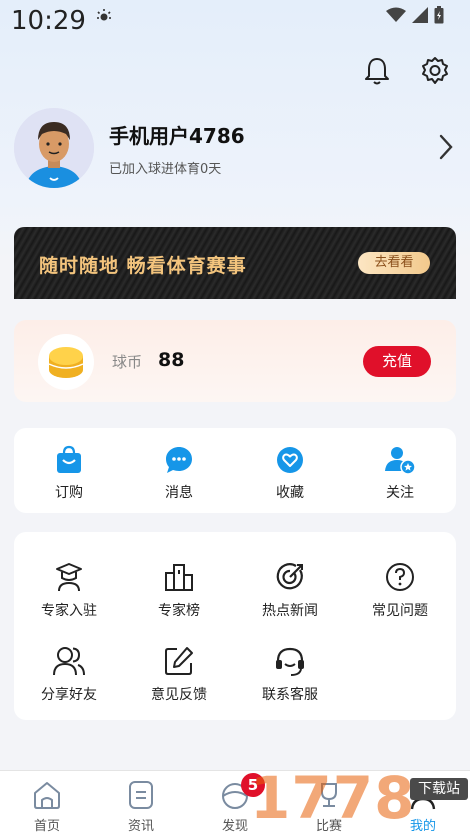  I want to click on quick-item-orders: 订购, so click(69, 473).